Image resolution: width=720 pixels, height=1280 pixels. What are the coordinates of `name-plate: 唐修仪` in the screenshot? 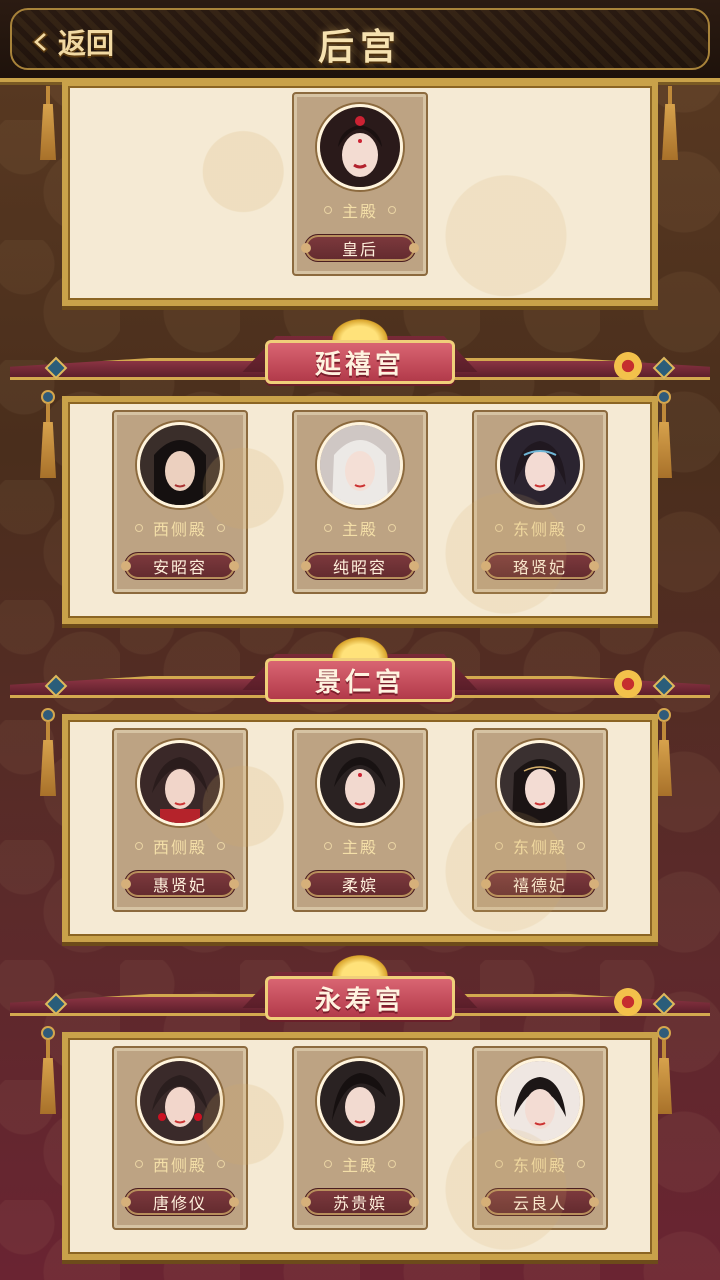 It's located at (180, 1202).